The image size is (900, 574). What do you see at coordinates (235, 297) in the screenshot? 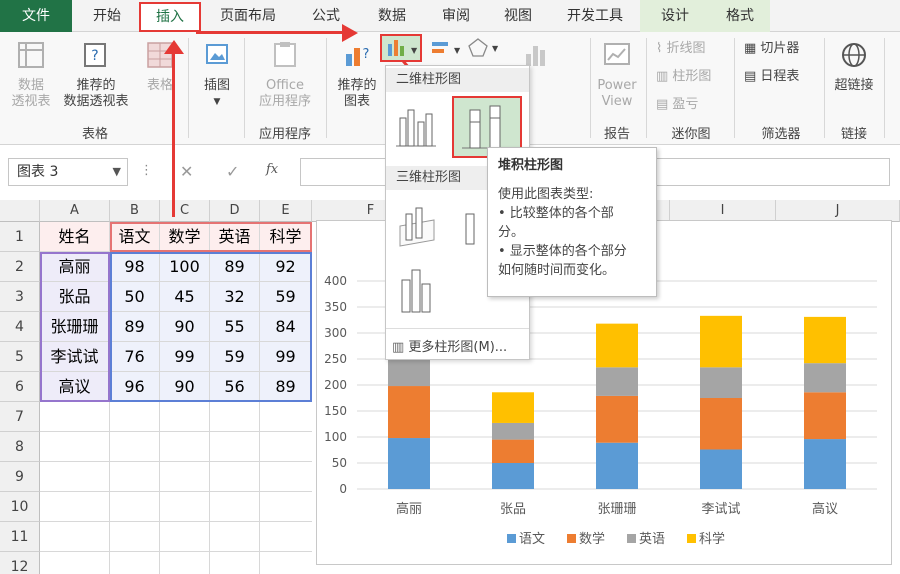
I see `data-cell: 32` at bounding box center [235, 297].